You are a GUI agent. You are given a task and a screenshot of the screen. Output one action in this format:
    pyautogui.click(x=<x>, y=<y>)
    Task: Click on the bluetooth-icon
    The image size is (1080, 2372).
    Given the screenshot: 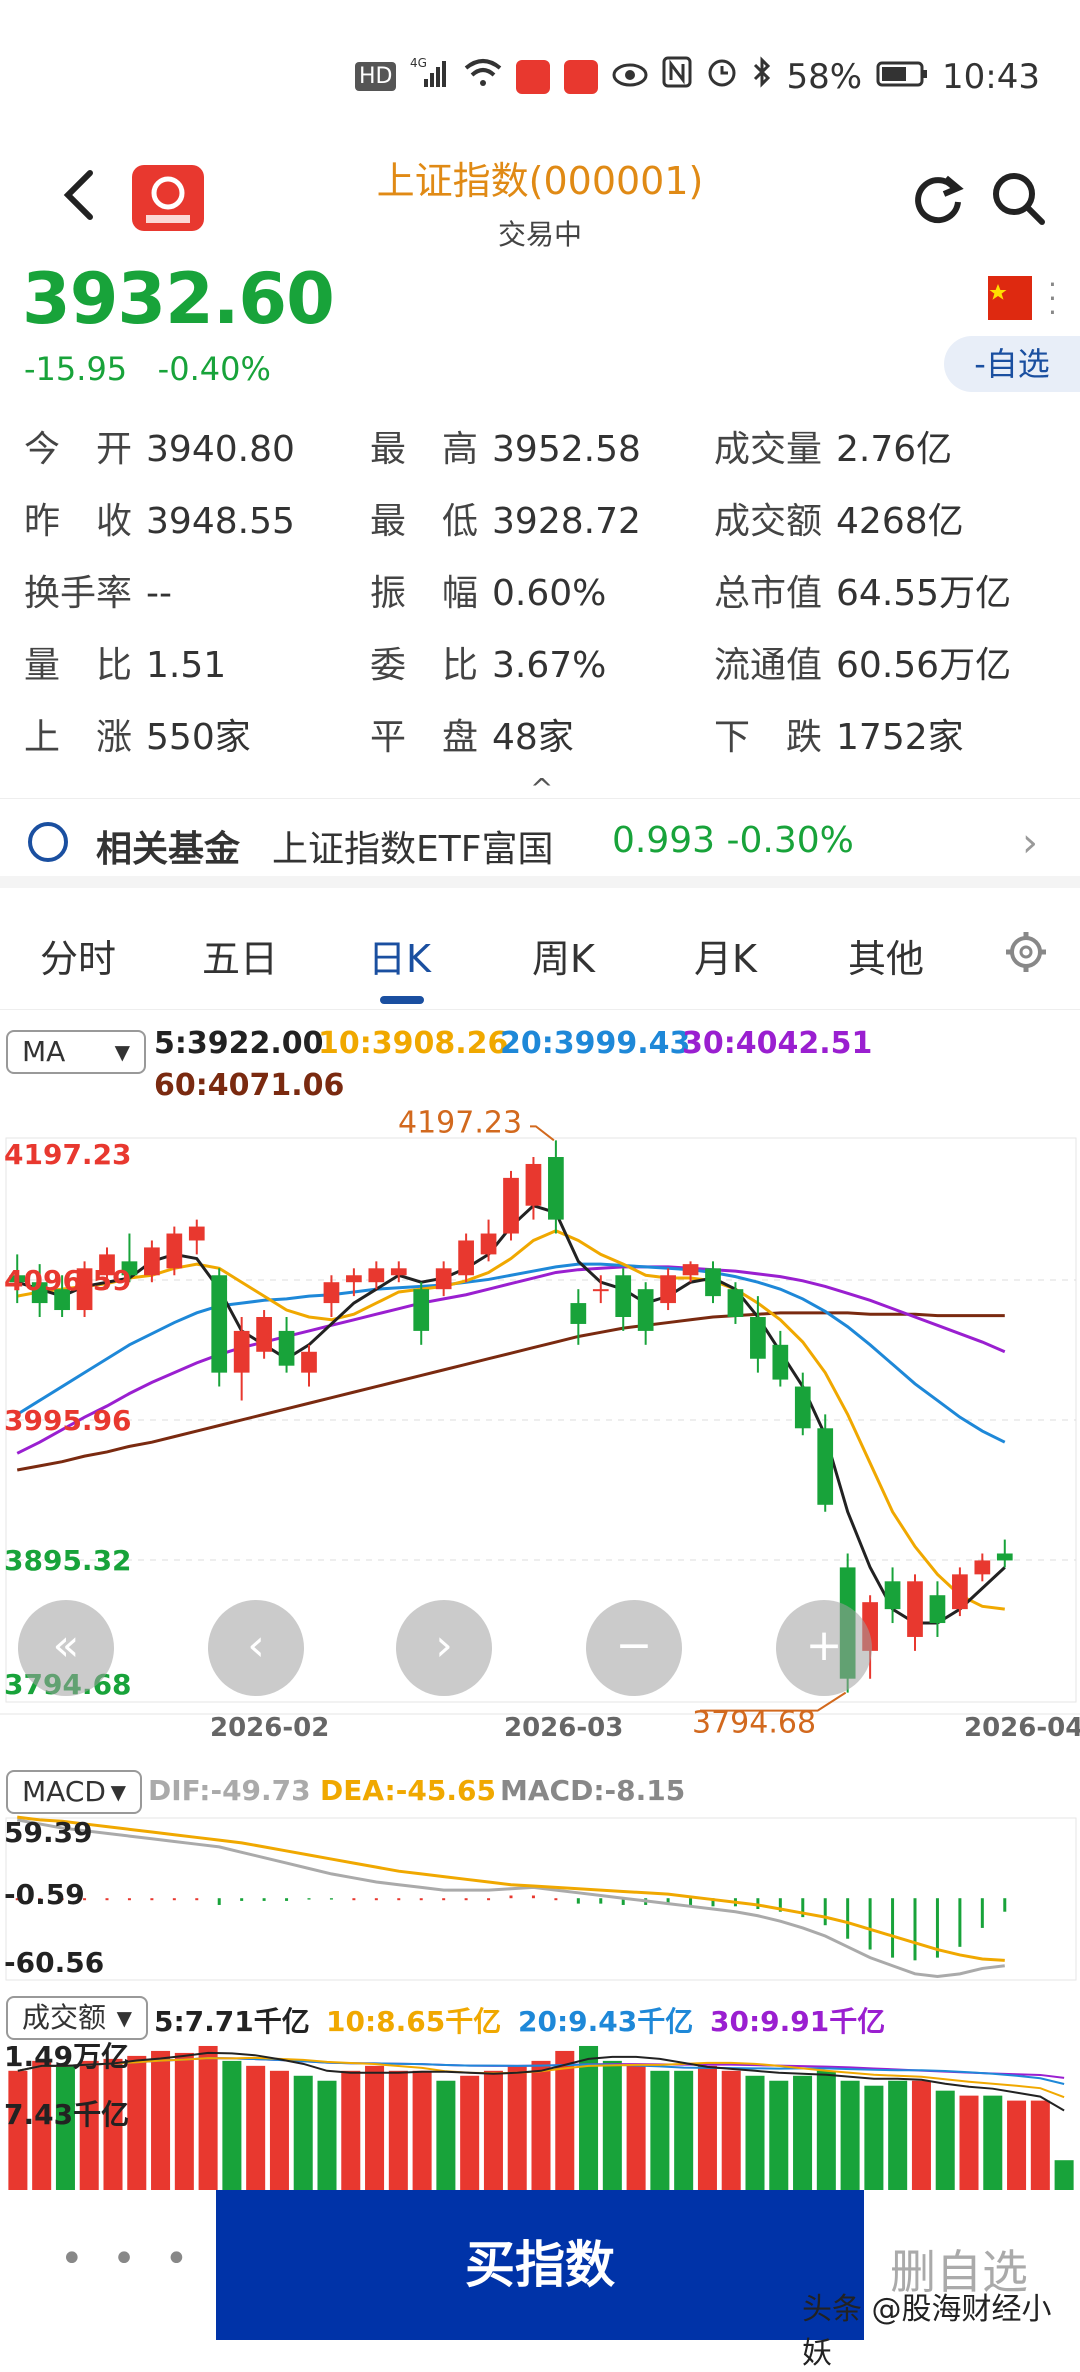 What is the action you would take?
    pyautogui.click(x=762, y=76)
    